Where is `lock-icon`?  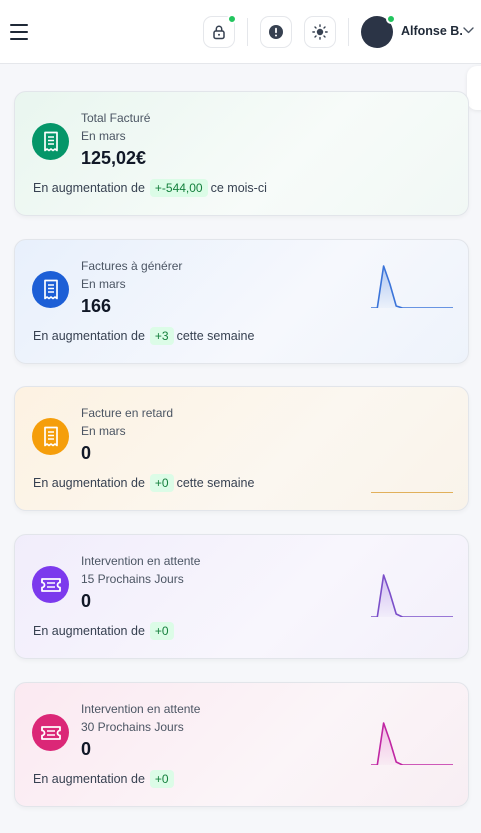 lock-icon is located at coordinates (219, 32).